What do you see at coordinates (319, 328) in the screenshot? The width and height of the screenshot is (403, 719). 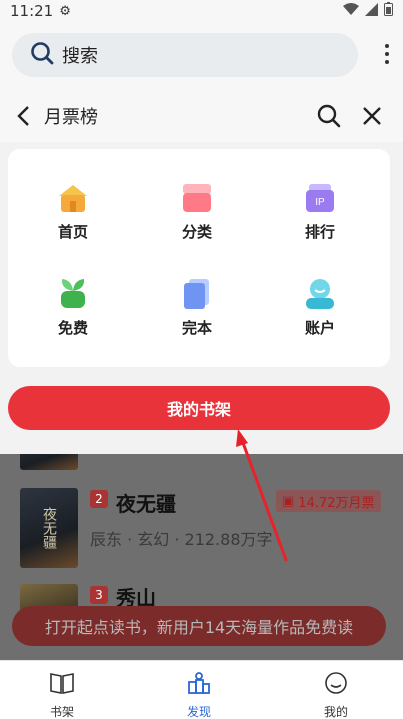 I see `grid-item-label: 账户` at bounding box center [319, 328].